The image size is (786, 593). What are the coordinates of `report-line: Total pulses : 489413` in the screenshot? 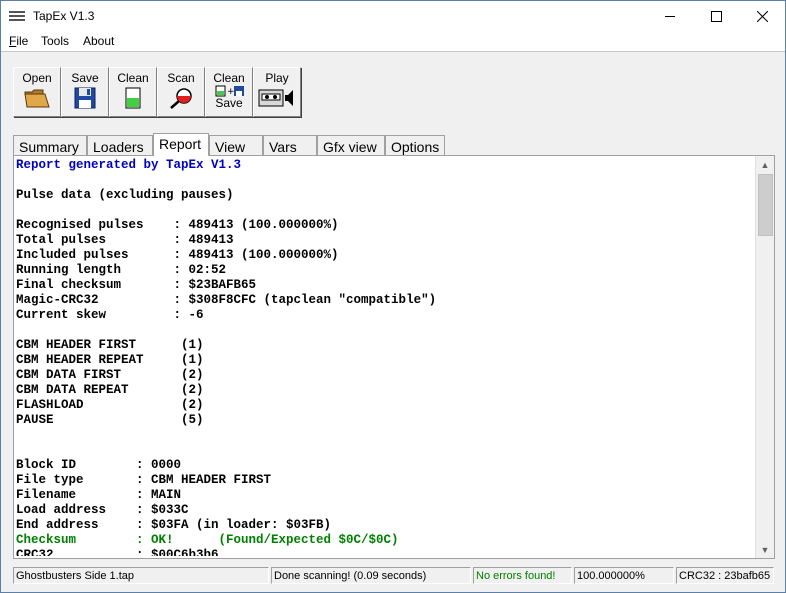 It's located at (125, 240).